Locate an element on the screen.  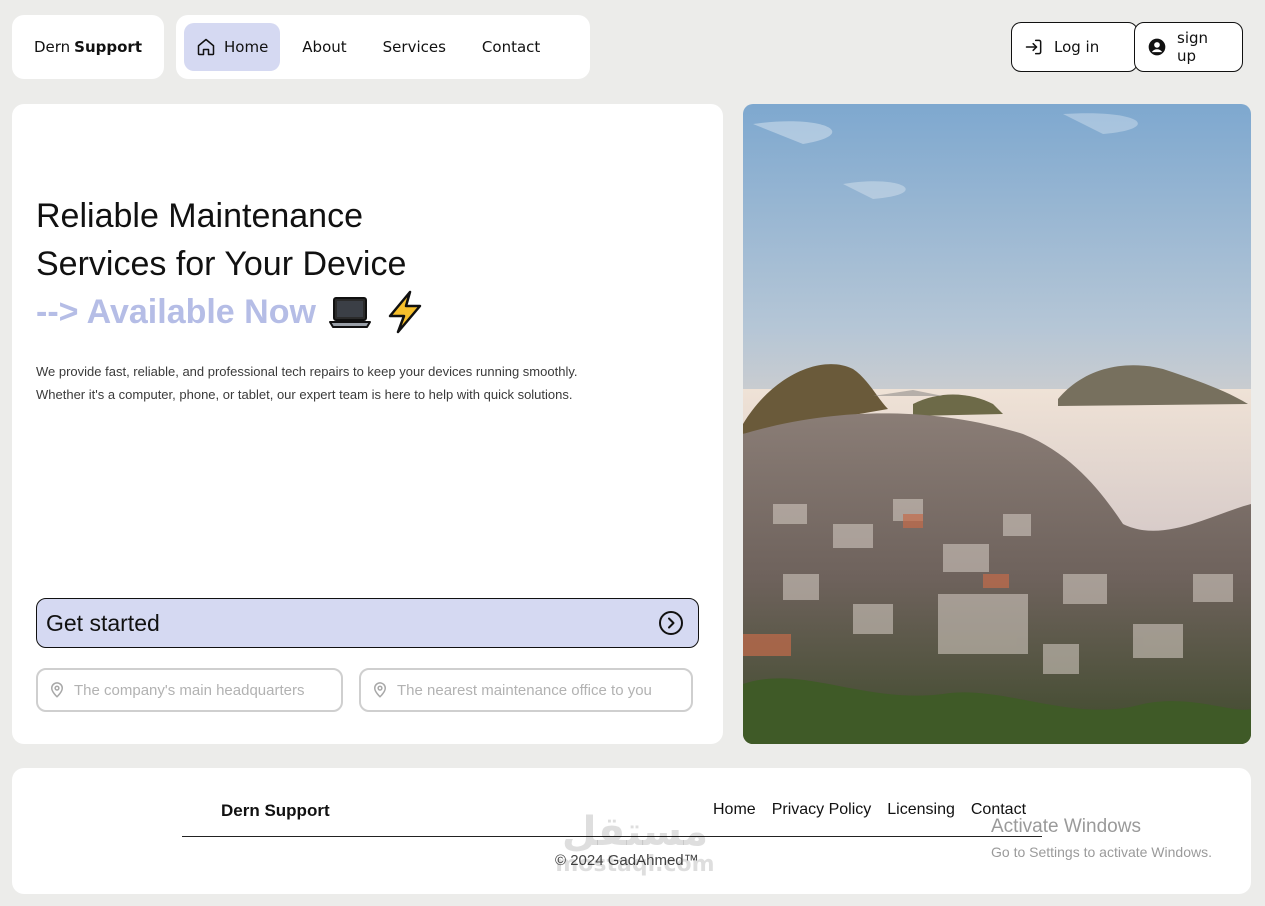
footer-link-licensing: Licensing is located at coordinates (921, 810).